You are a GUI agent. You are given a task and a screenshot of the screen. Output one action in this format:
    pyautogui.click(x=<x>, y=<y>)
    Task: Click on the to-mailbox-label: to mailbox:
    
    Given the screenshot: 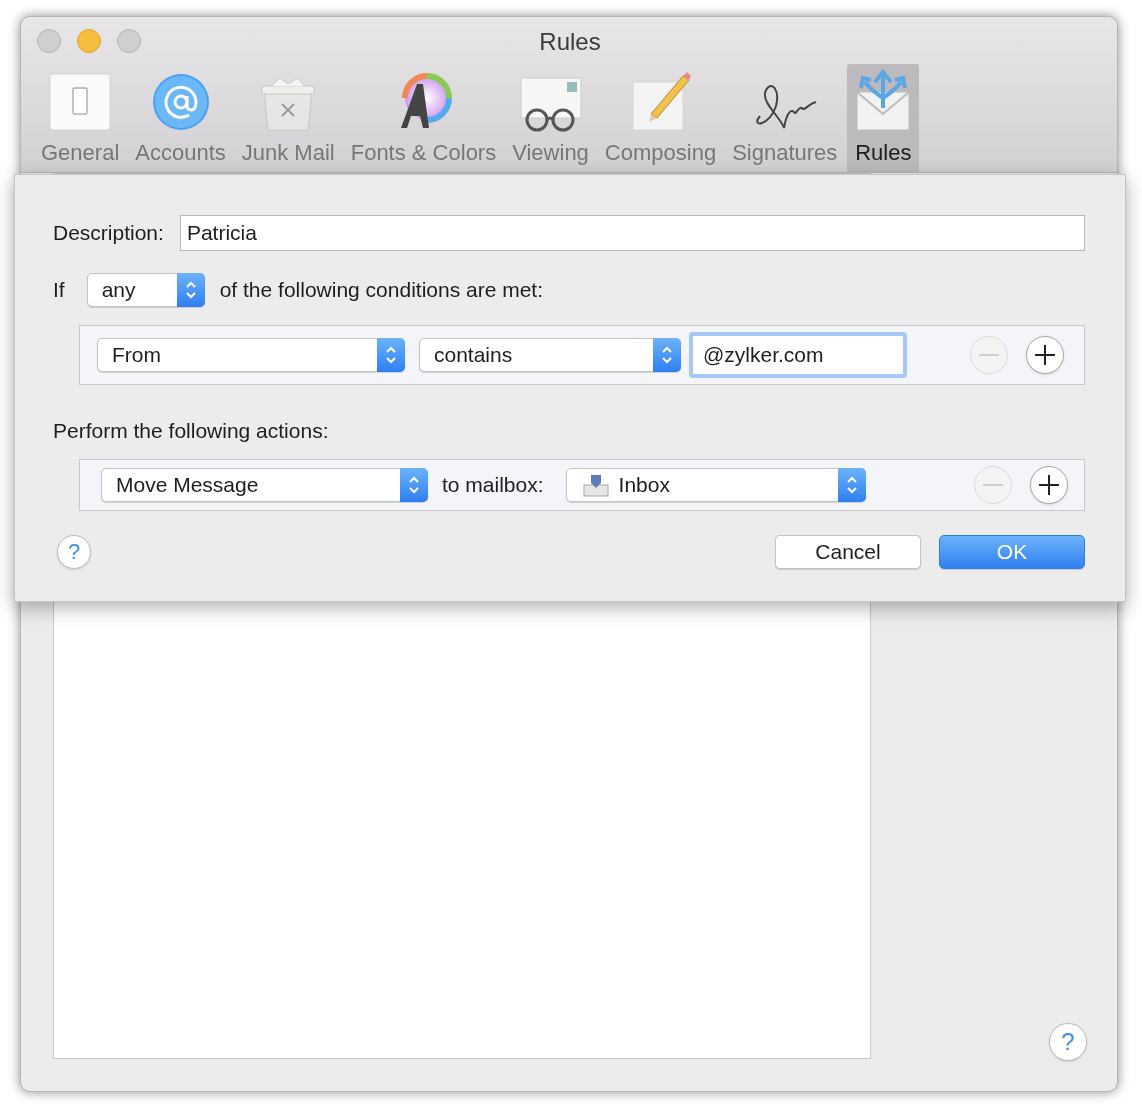 What is the action you would take?
    pyautogui.click(x=493, y=484)
    